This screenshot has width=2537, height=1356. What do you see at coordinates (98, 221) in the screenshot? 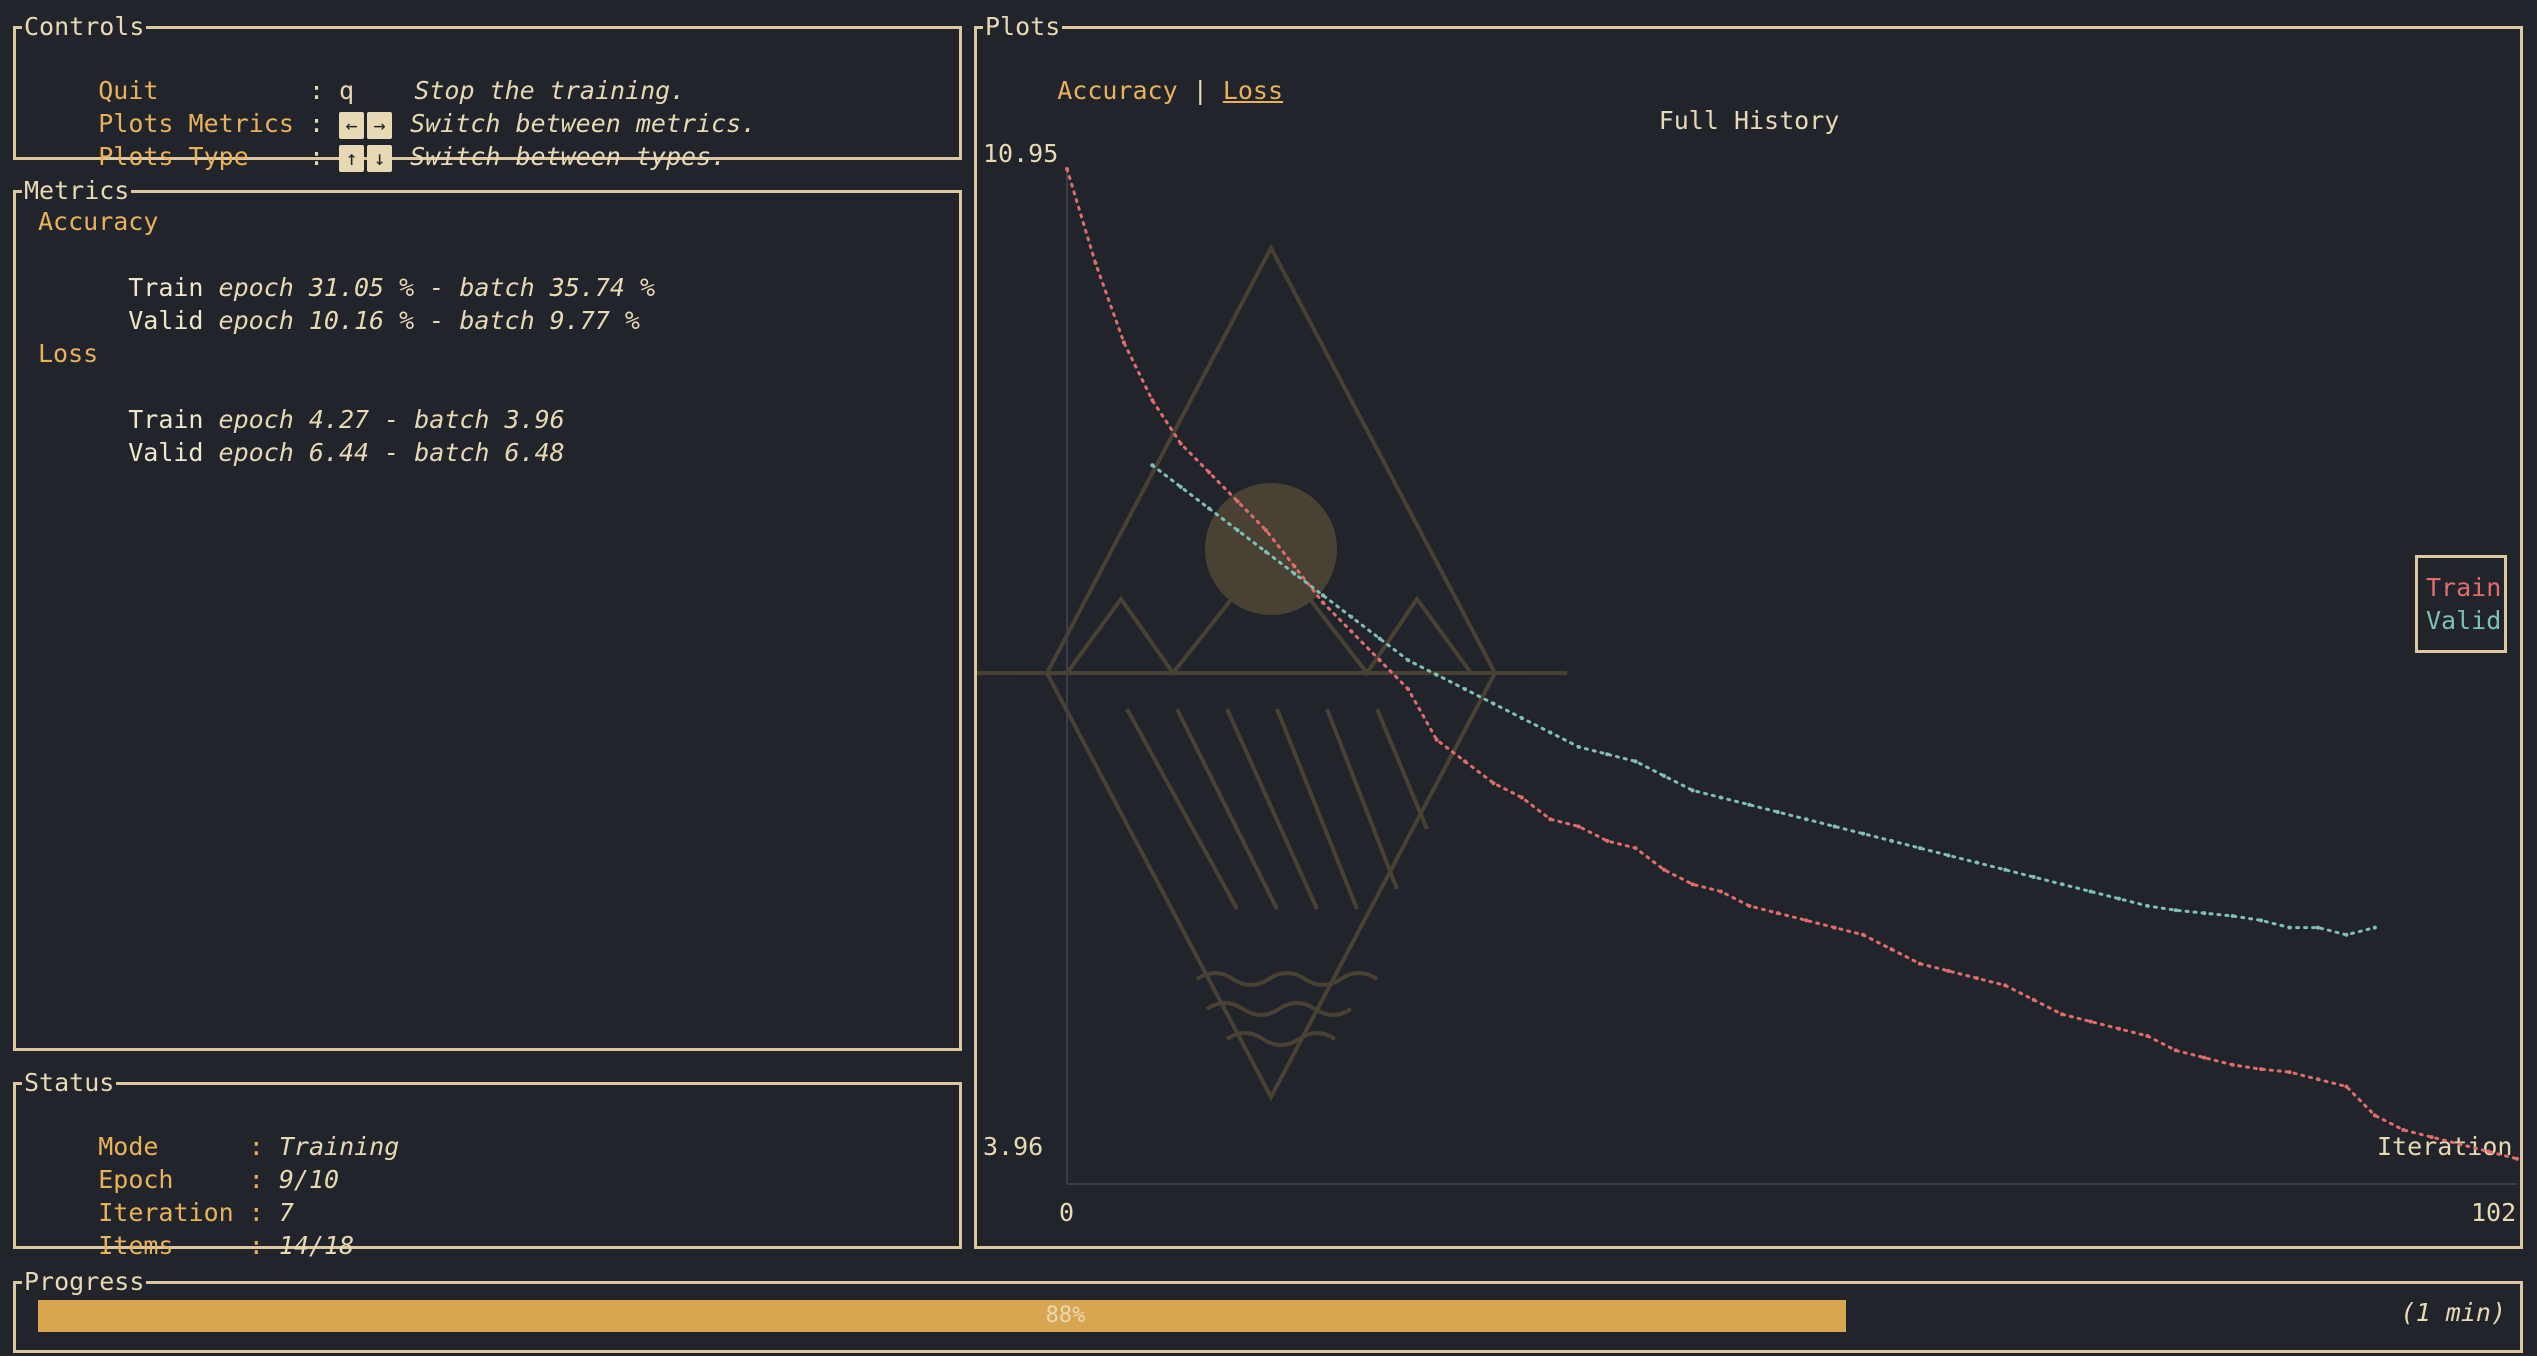
I see `metrics-accuracy-heading: Accuracy` at bounding box center [98, 221].